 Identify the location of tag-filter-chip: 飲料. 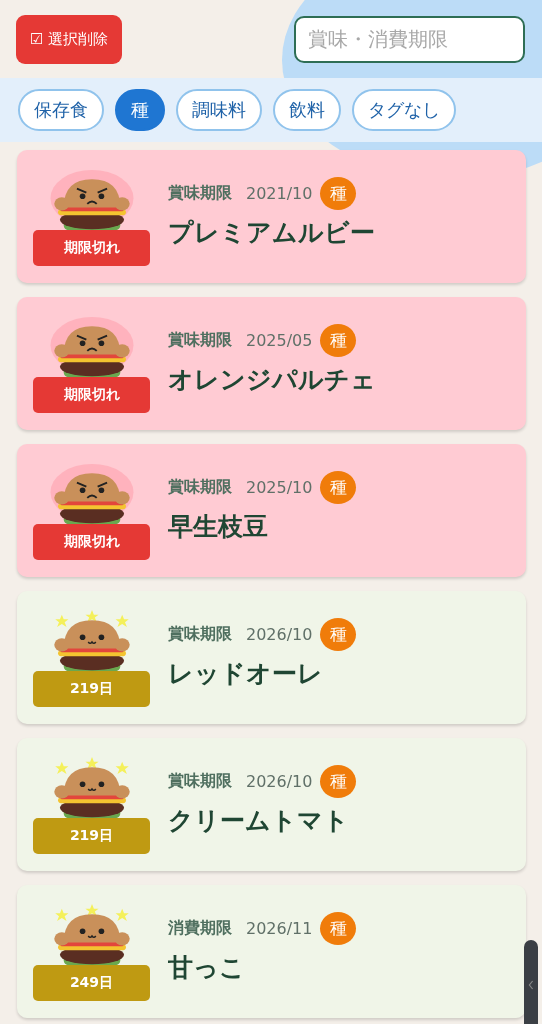
(307, 110).